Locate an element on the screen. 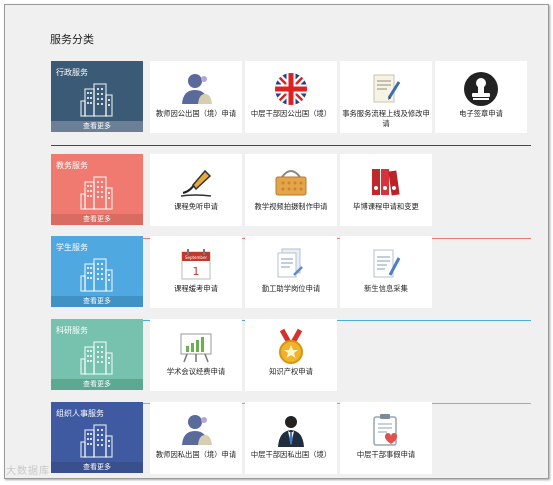 The width and height of the screenshot is (553, 485). service-label: 学术会议经费申请 is located at coordinates (196, 371).